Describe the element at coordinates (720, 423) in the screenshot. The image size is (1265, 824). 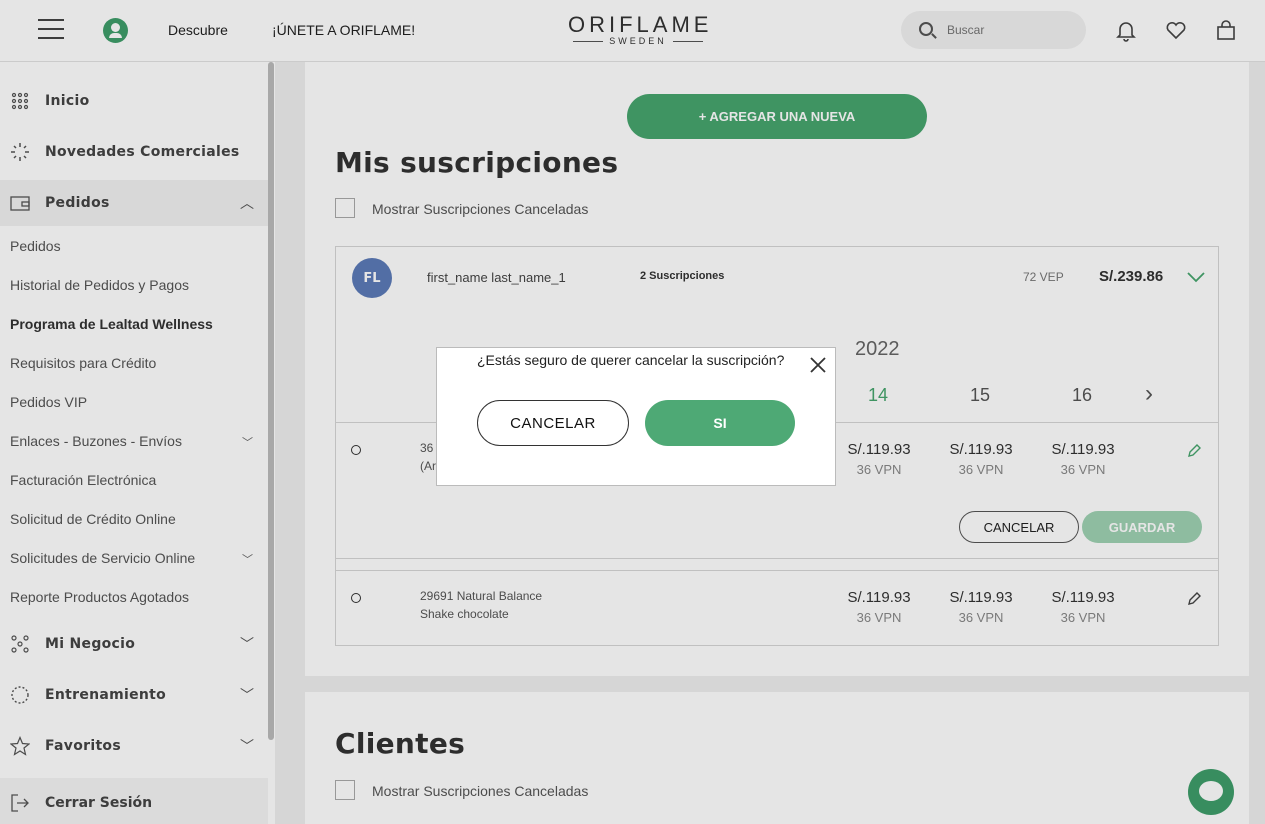
I see `modal-confirm-button: SI` at that location.